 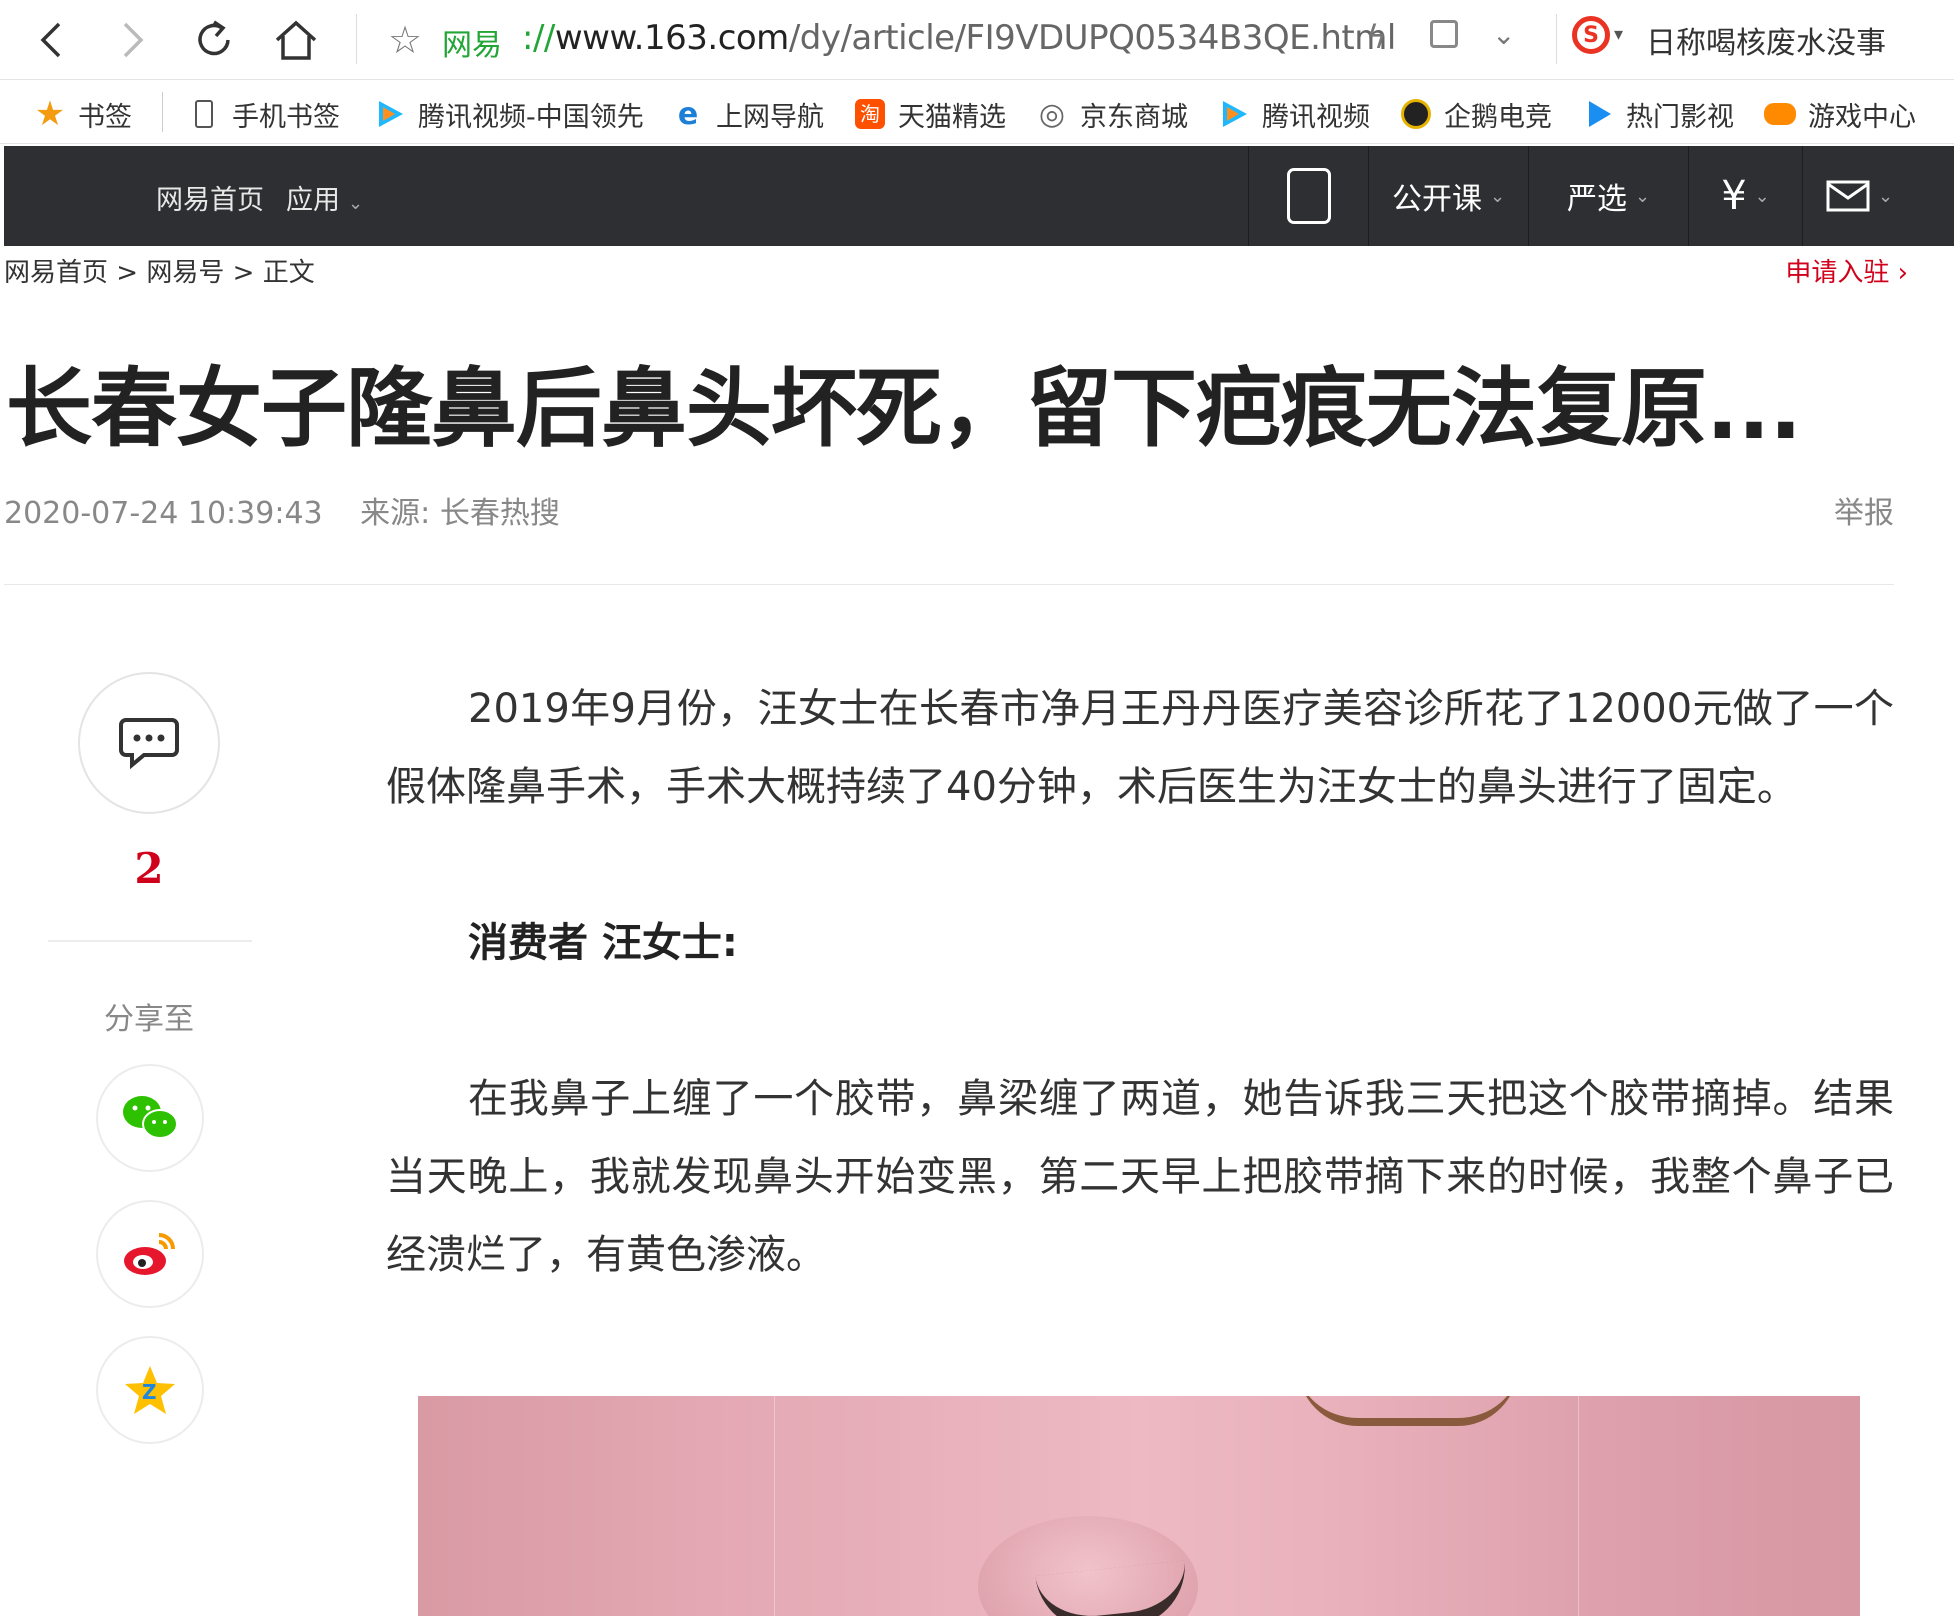 I want to click on bookmark-item: 腾讯视频, so click(x=1294, y=114).